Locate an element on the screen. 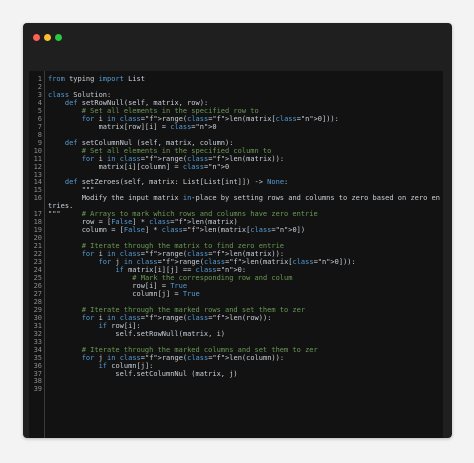 The image size is (474, 463). line-number: 18 is located at coordinates (37, 222).